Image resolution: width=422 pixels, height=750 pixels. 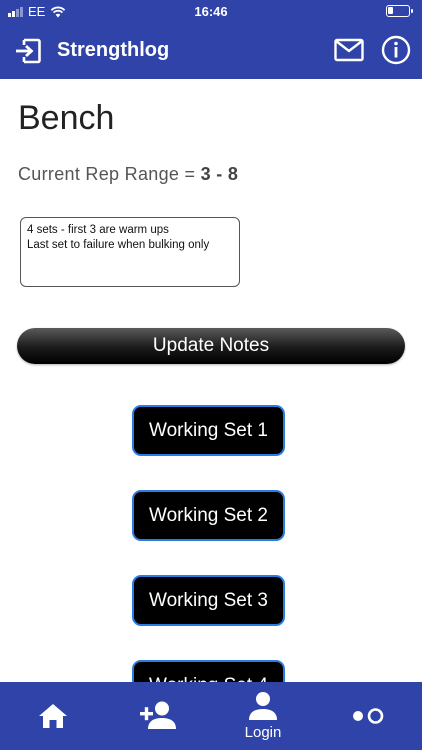 What do you see at coordinates (28, 51) in the screenshot?
I see `sign-in-icon` at bounding box center [28, 51].